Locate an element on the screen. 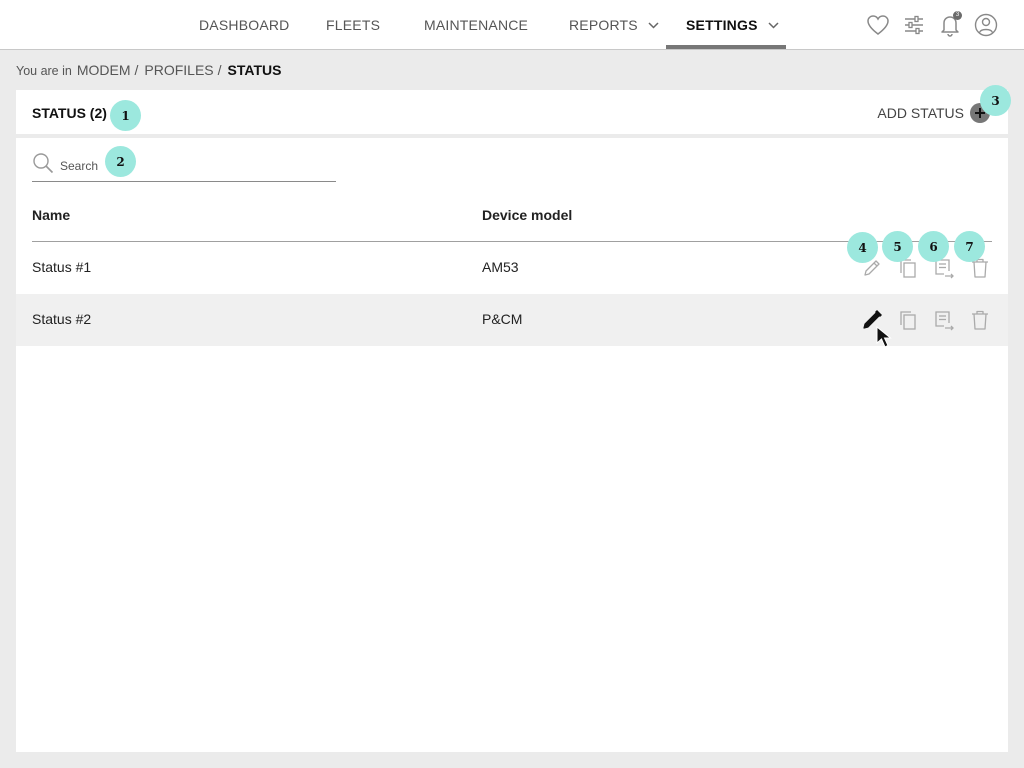 This screenshot has height=768, width=1024. nav-reports: REPORTS is located at coordinates (614, 25).